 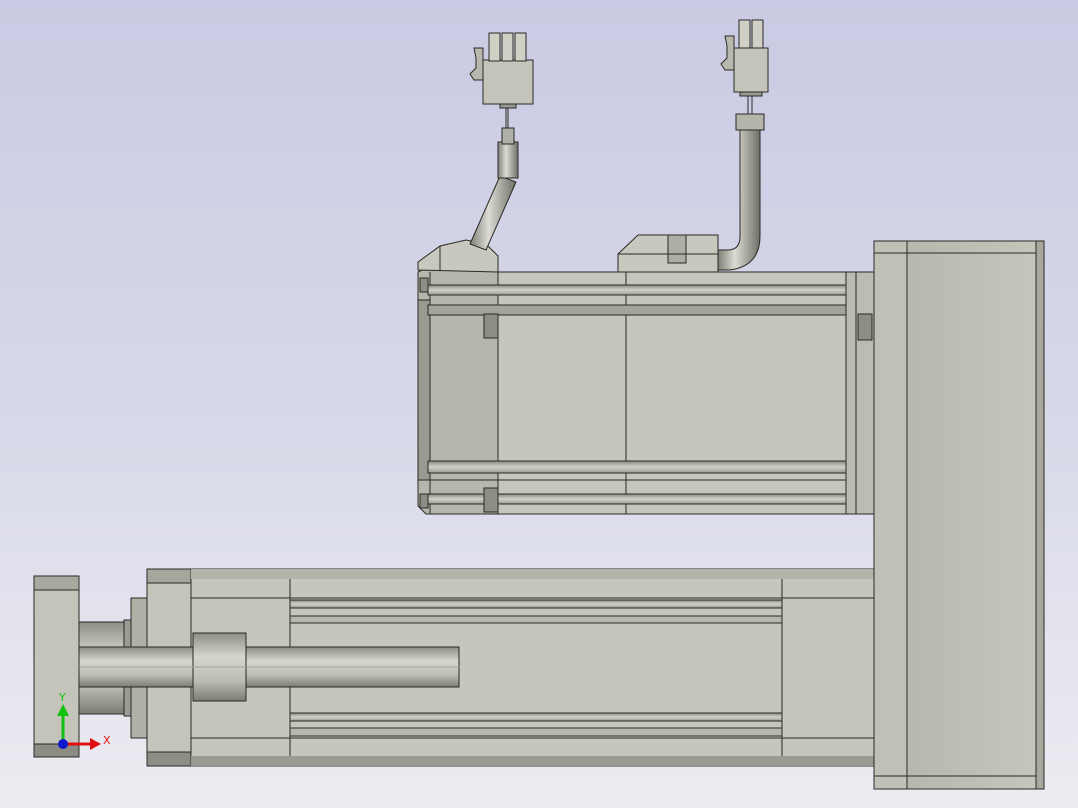 I want to click on motor-flange, so click(x=860, y=393).